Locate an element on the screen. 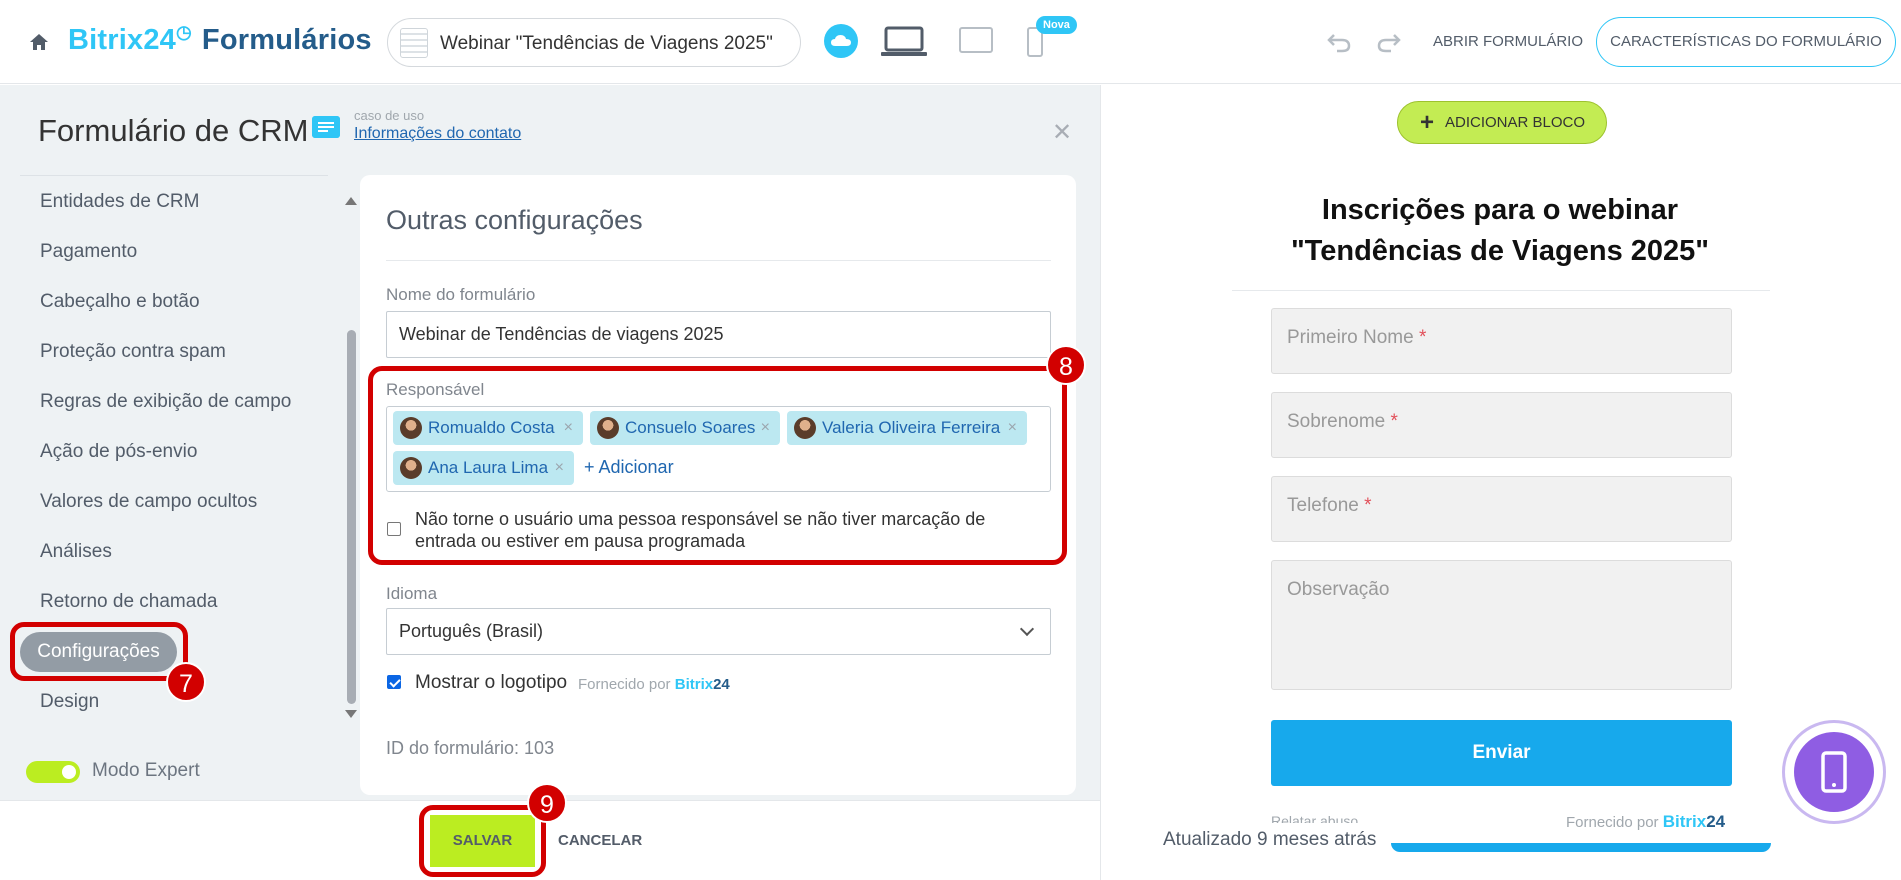 This screenshot has height=880, width=1901. submit-button: Enviar is located at coordinates (1501, 753).